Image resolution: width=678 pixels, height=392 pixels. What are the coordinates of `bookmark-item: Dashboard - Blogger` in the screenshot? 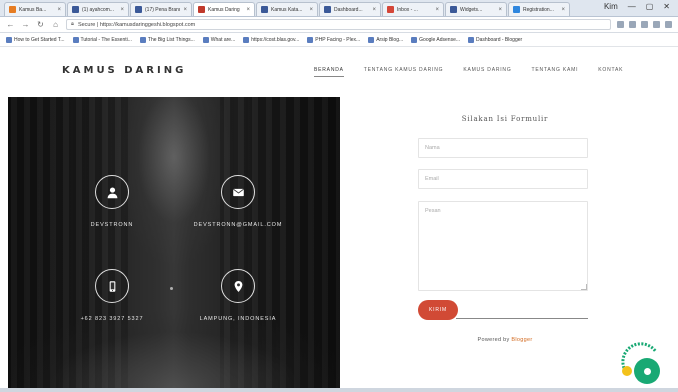 It's located at (495, 40).